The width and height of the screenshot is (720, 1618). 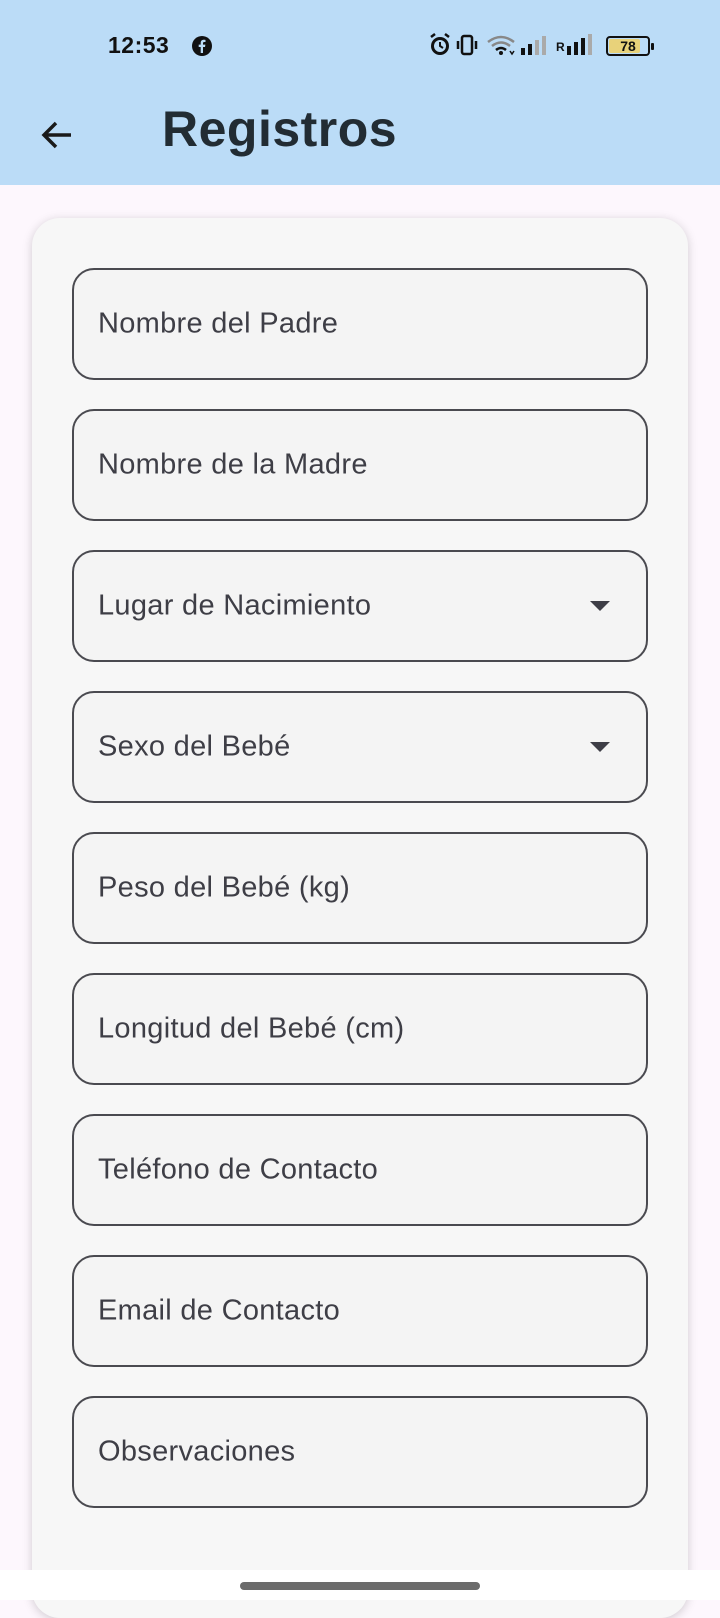 What do you see at coordinates (251, 1028) in the screenshot?
I see `field-label: Longitud del Bebé (cm)` at bounding box center [251, 1028].